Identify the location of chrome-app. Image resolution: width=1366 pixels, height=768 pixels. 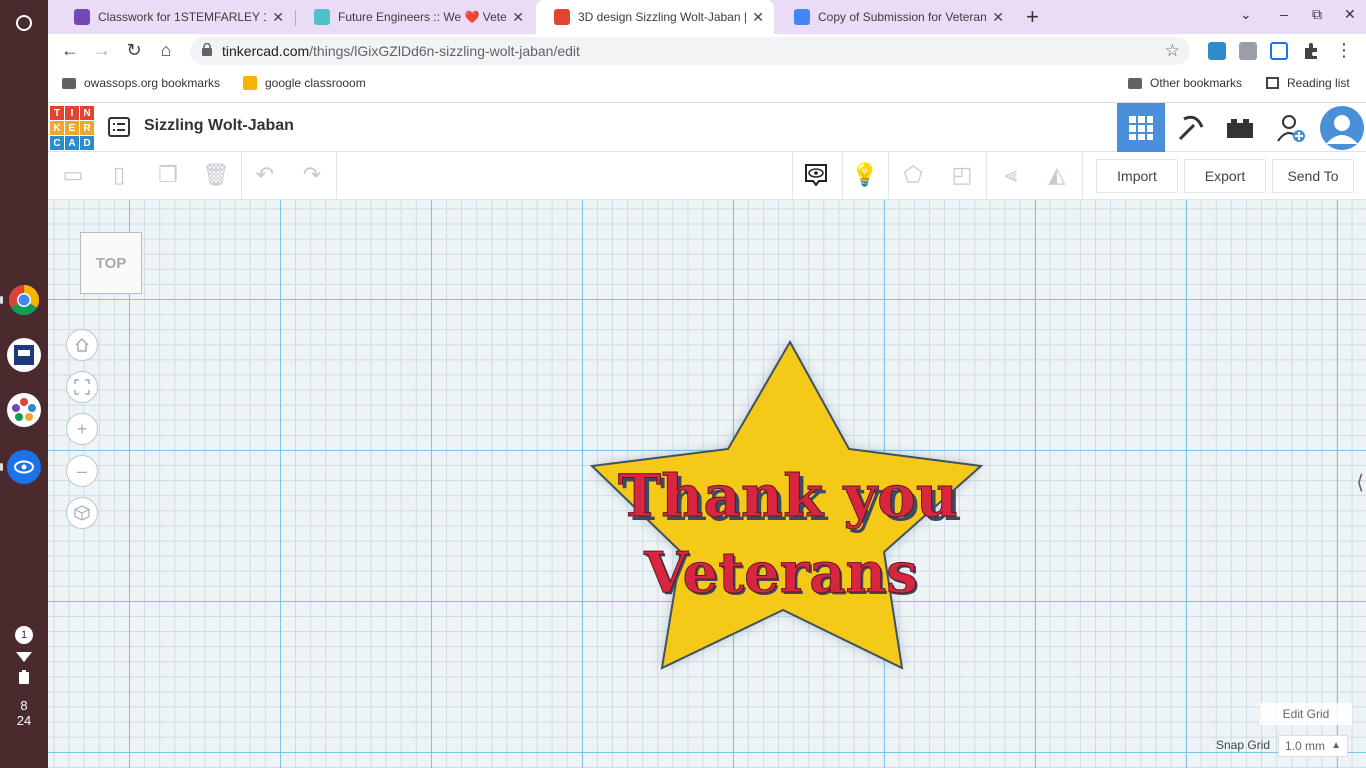
(24, 300).